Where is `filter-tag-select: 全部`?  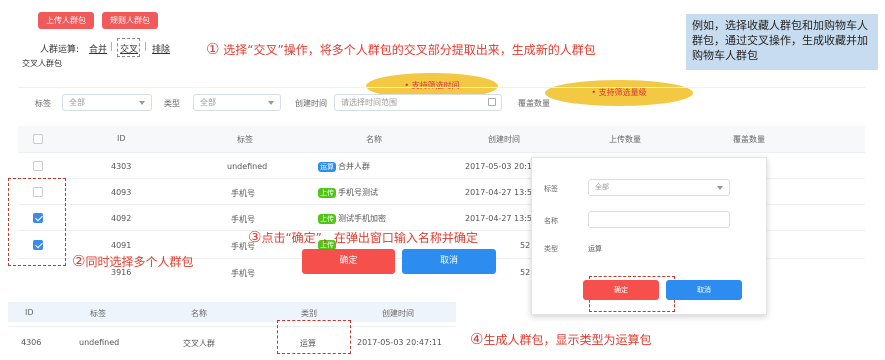
filter-tag-select: 全部 is located at coordinates (107, 102).